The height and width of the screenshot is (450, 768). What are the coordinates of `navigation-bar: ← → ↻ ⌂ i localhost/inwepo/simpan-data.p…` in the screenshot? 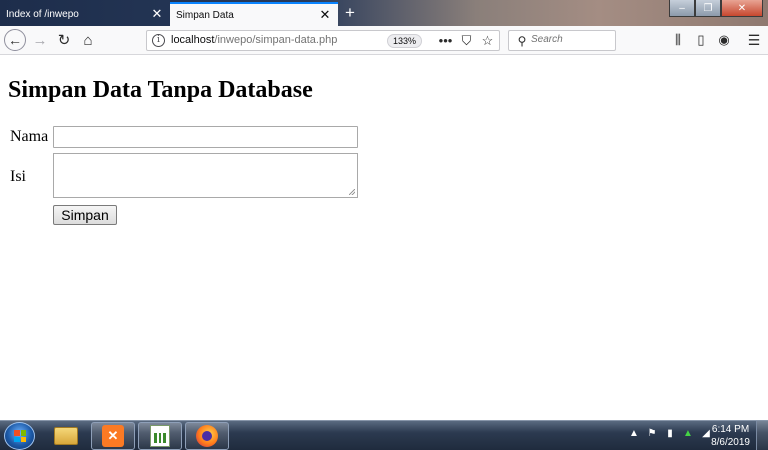 It's located at (384, 40).